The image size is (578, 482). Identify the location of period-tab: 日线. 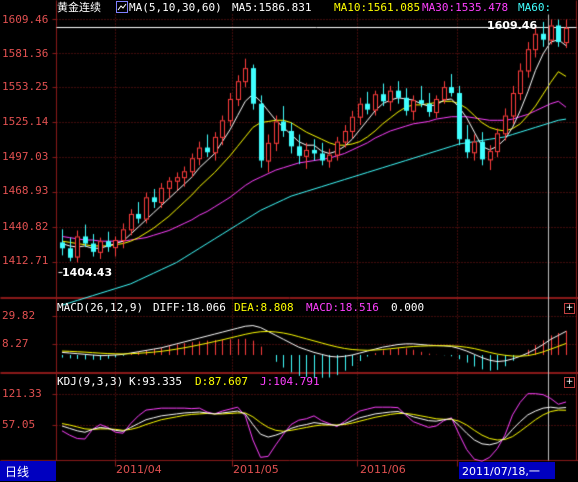
(28, 471).